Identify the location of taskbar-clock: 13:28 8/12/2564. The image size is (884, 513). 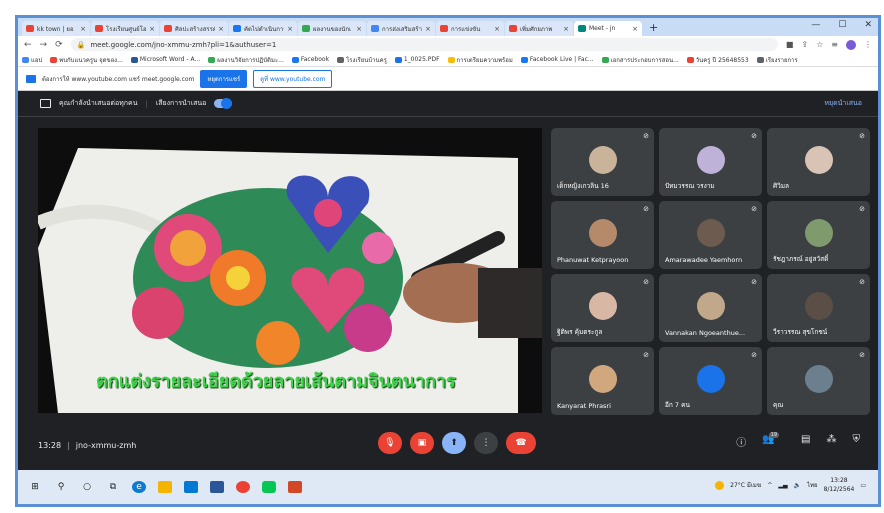
(839, 485).